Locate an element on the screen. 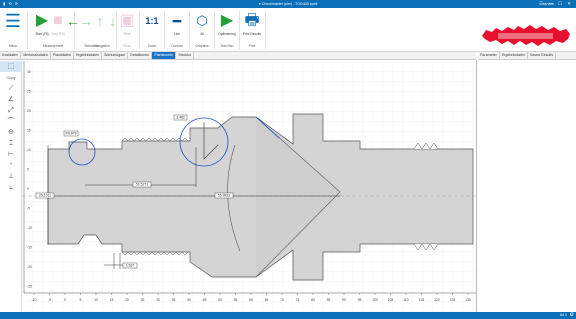 The image size is (576, 319). graphics-group-label: Graphics is located at coordinates (202, 46).